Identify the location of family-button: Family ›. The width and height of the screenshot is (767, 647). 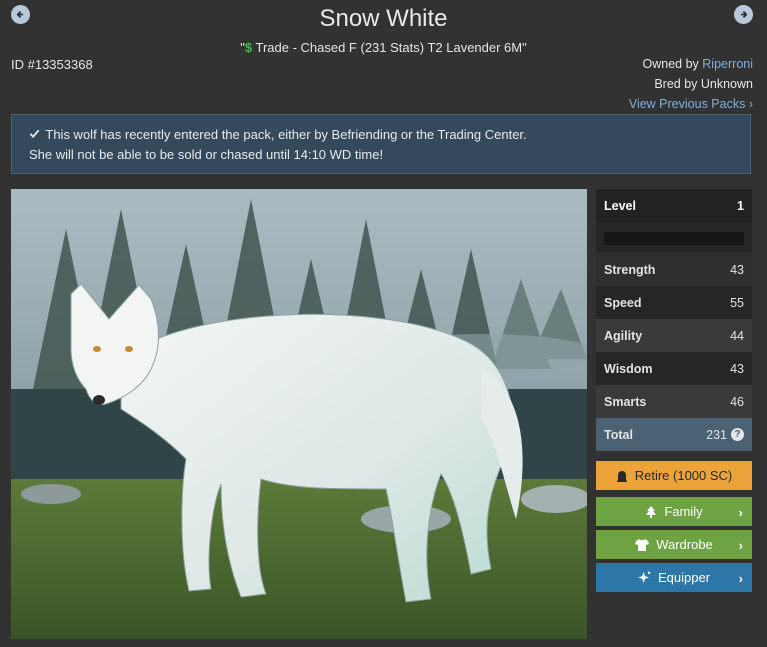
(674, 511).